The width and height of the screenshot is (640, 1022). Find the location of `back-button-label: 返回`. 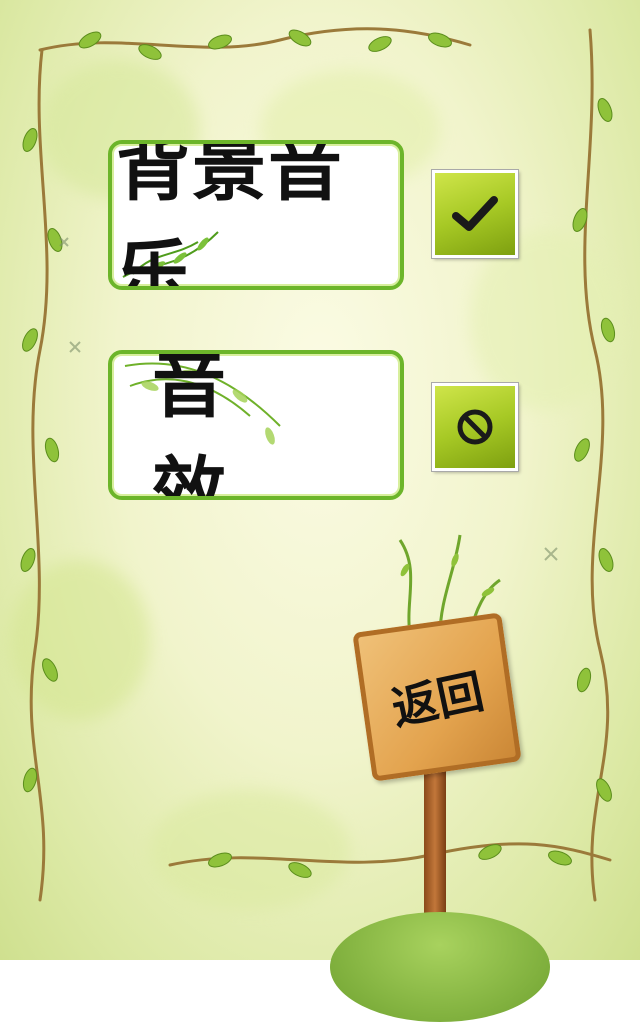

back-button-label: 返回 is located at coordinates (438, 699).